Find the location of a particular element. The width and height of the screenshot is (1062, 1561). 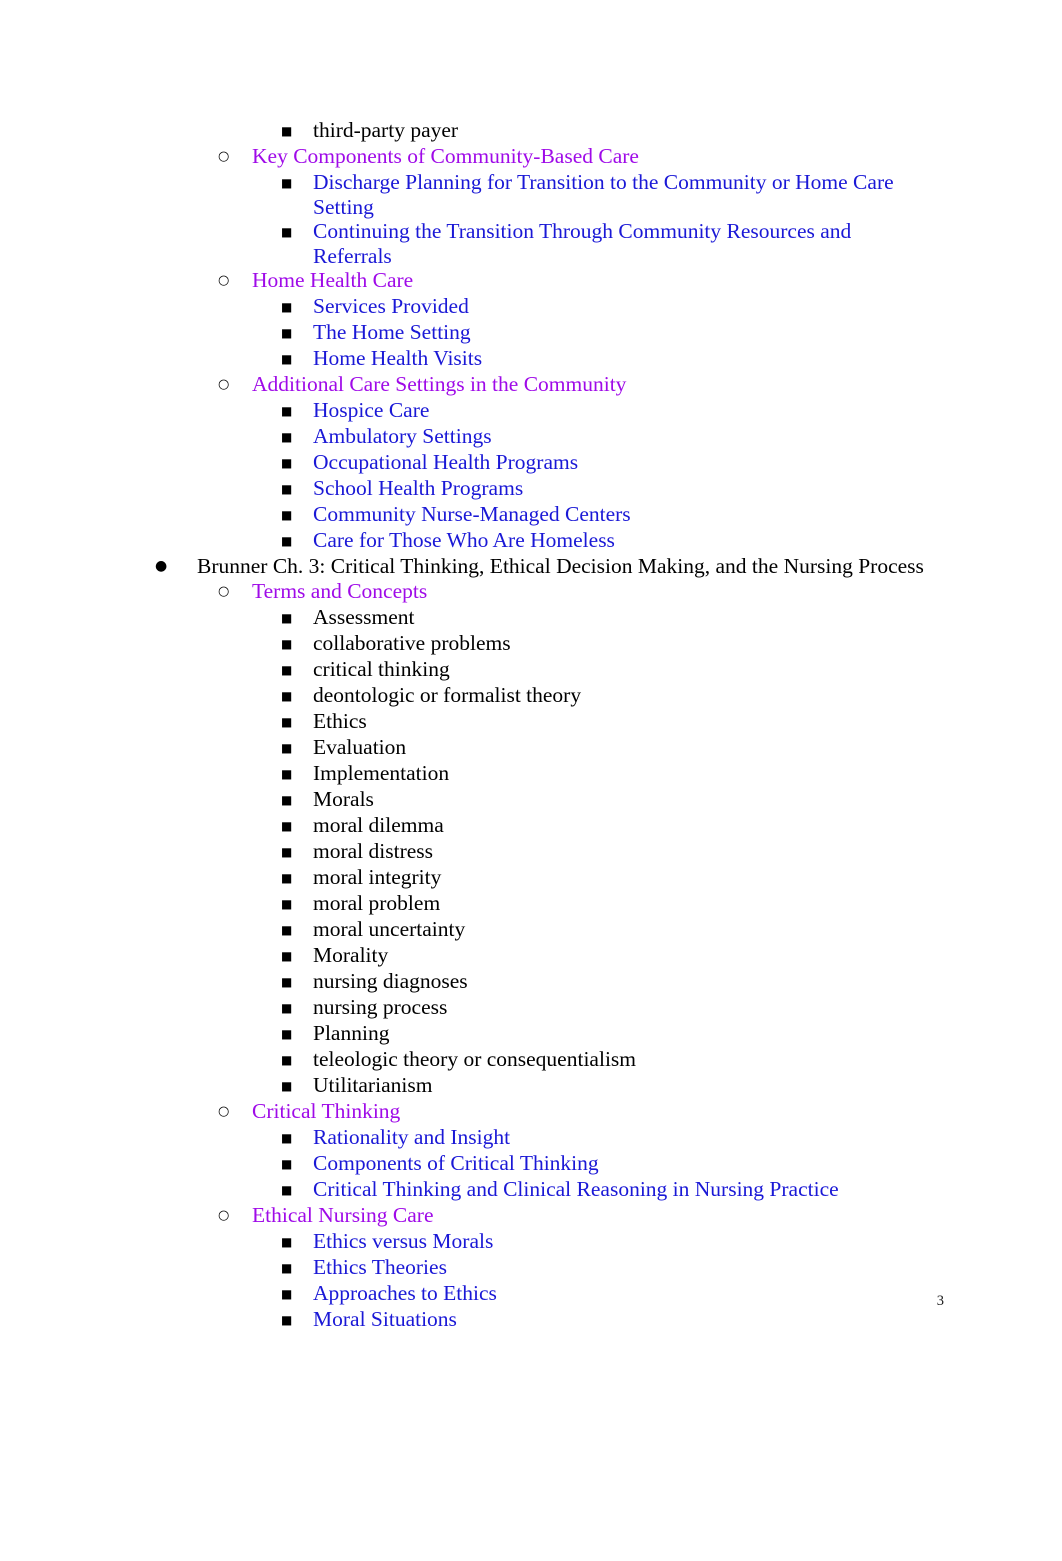

outline-item: ■ teleologic theory or consequentialism is located at coordinates (531, 1060).